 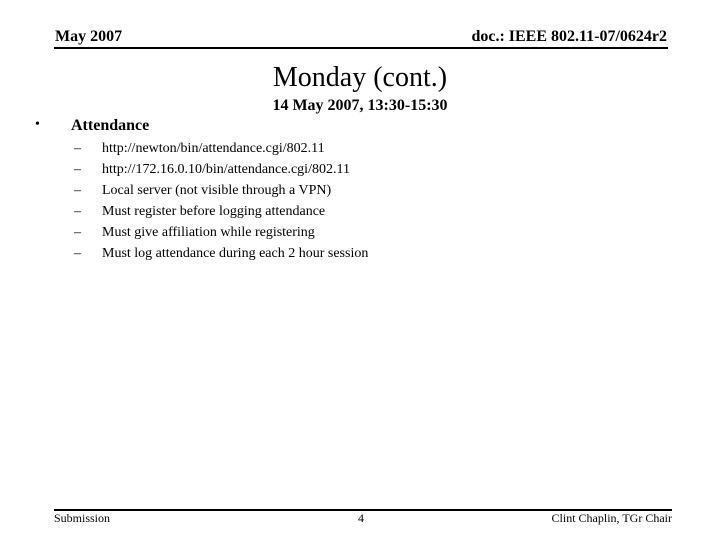 What do you see at coordinates (208, 232) in the screenshot?
I see `list-item-text: Must give affiliation while registering` at bounding box center [208, 232].